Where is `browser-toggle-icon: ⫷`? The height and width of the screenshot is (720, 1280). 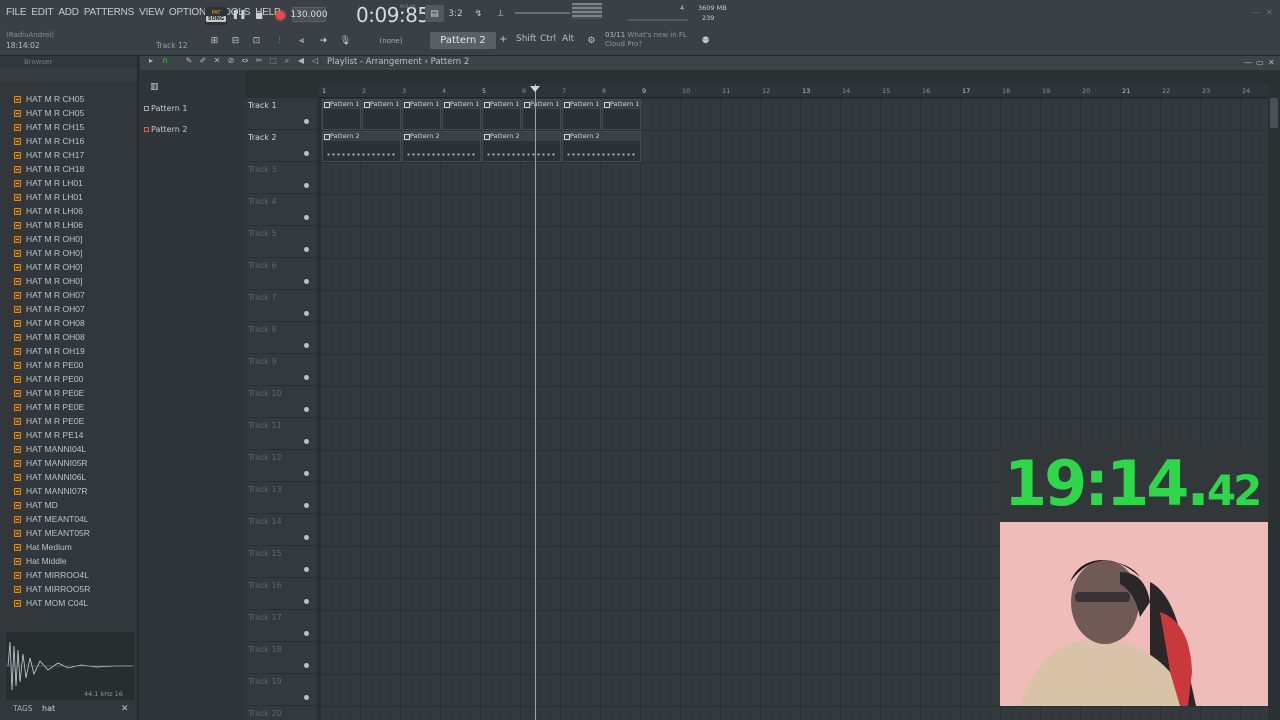 browser-toggle-icon: ⫷ is located at coordinates (301, 40).